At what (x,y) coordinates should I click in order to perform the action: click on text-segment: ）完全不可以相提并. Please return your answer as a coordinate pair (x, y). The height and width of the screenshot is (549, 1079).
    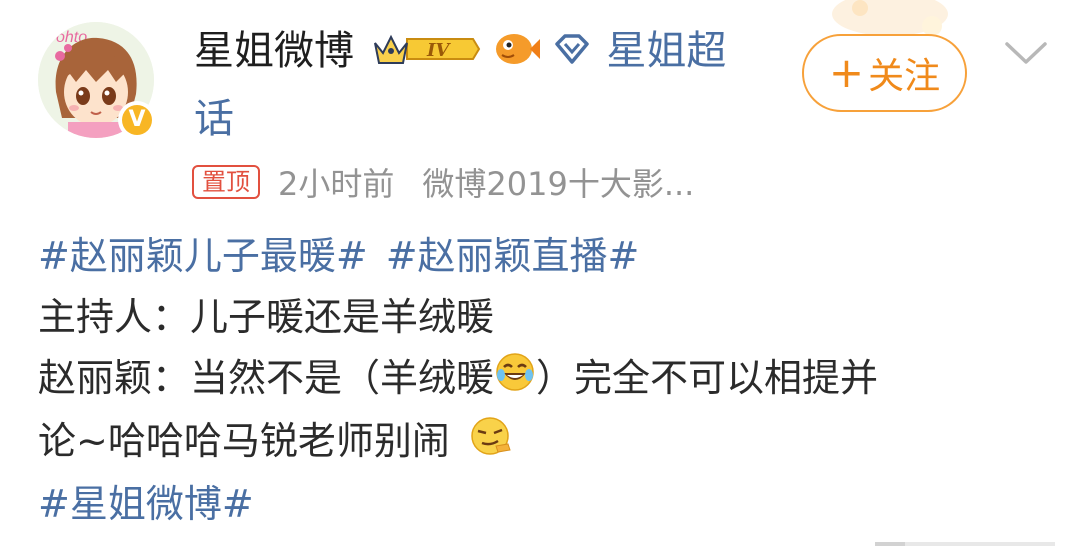
    Looking at the image, I should click on (707, 378).